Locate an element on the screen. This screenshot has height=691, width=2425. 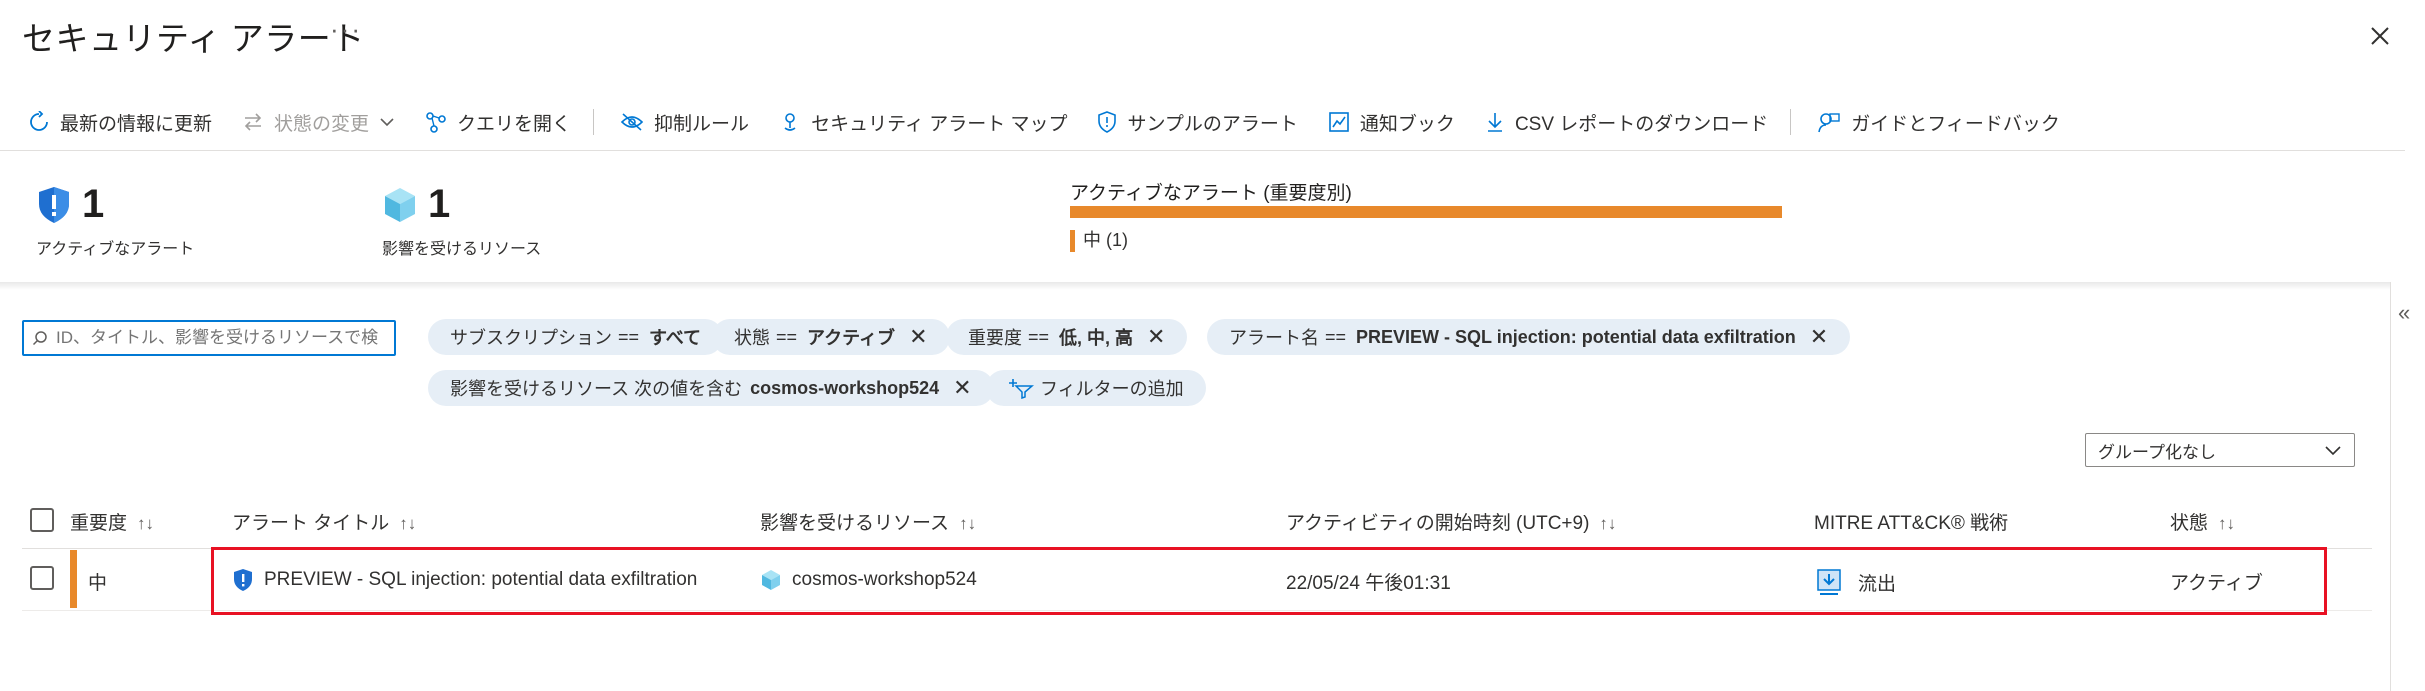
severity-chart-title: アクティブなアラート (重要度別) is located at coordinates (1211, 193).